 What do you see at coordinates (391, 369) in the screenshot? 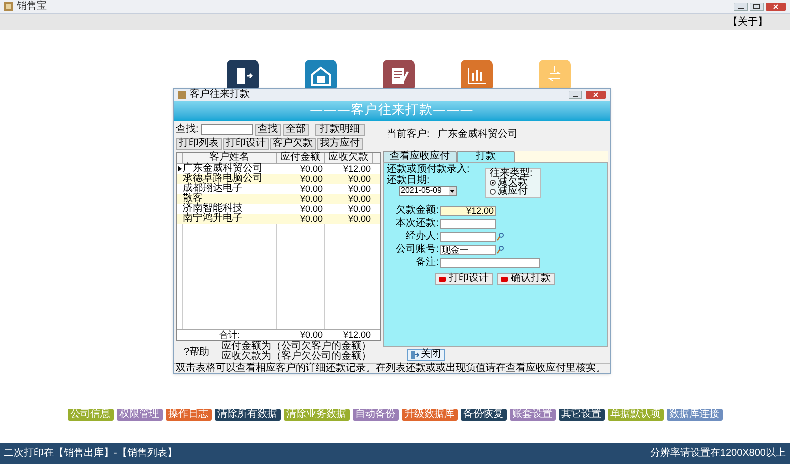
I see `status-text: 双击表格可以查看相应客户的详细还款记录。在列表还款或或出现负值请在查看应收应付里核实。` at bounding box center [391, 369].